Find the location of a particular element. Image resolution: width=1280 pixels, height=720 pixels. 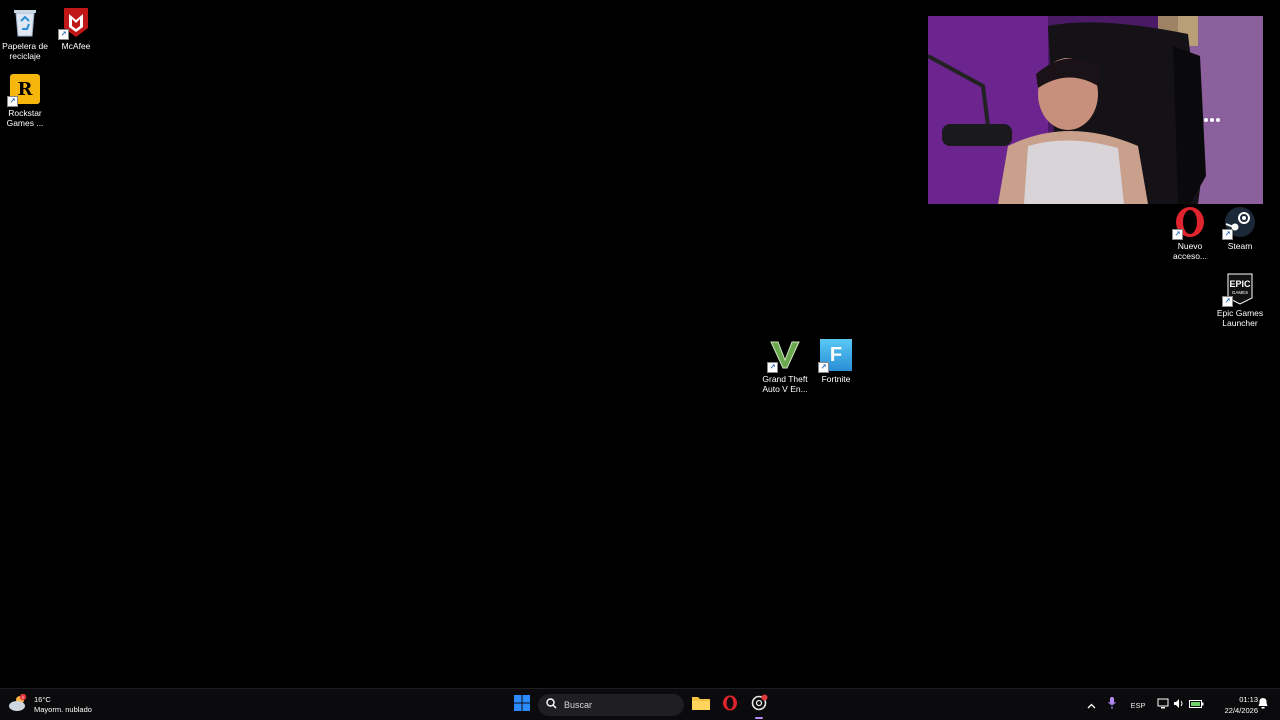

desktop-icon-label: McAfee is located at coordinates (76, 46).